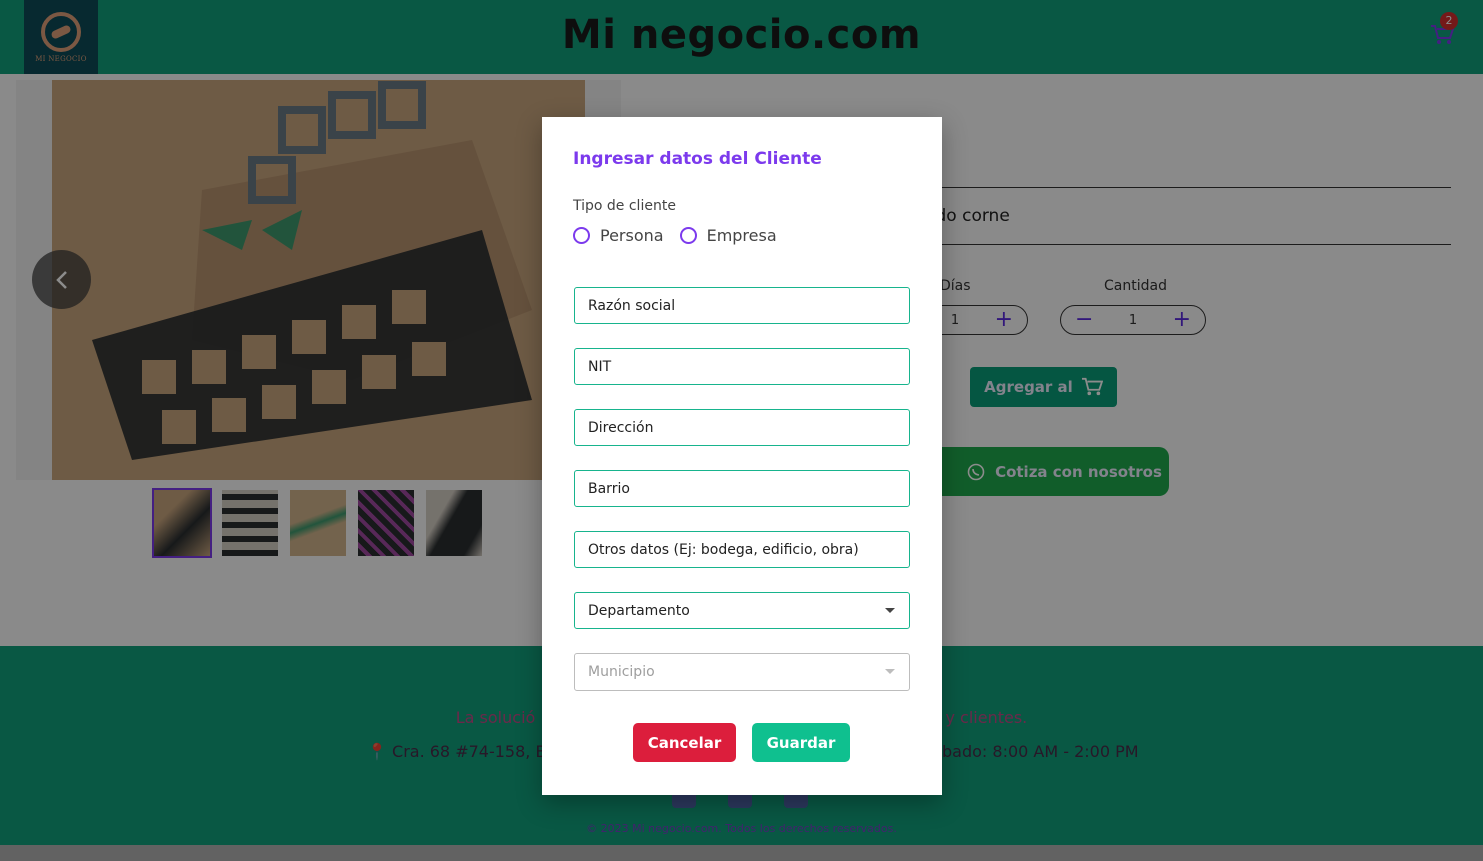  Describe the element at coordinates (801, 742) in the screenshot. I see `save-button: Guardar` at that location.